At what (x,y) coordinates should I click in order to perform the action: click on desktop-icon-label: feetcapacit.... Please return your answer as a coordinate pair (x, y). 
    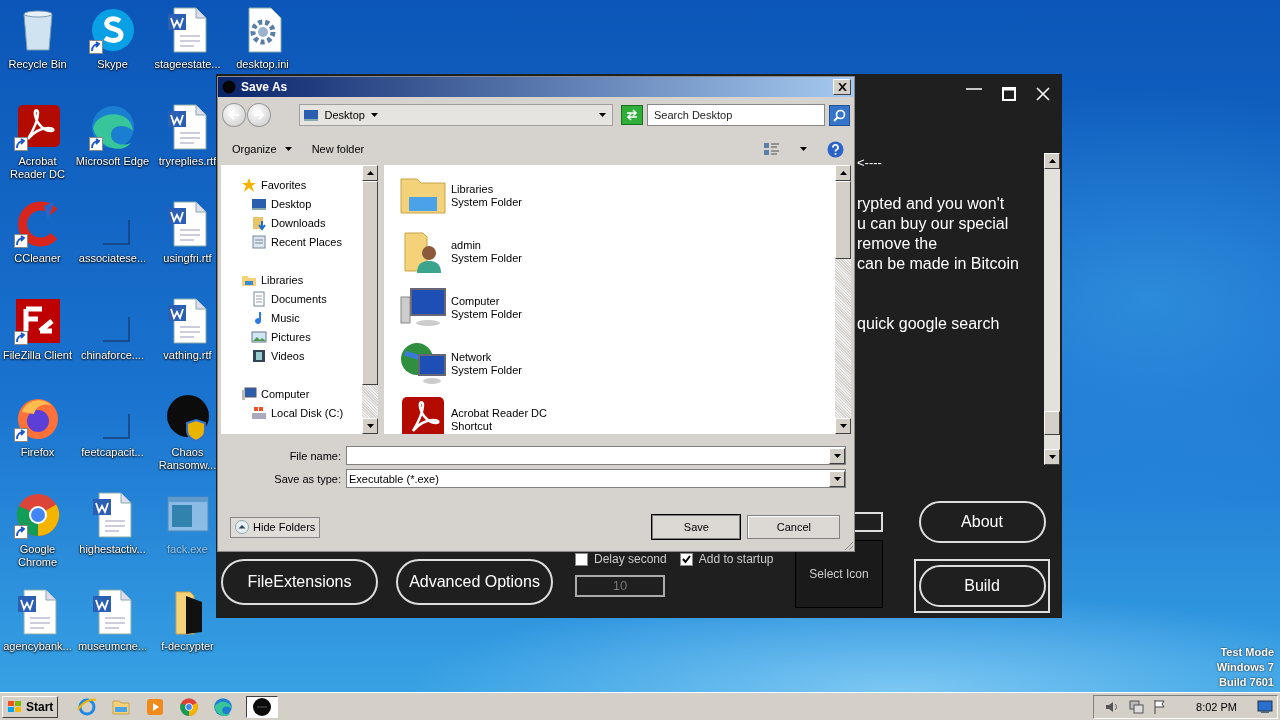
    Looking at the image, I should click on (112, 452).